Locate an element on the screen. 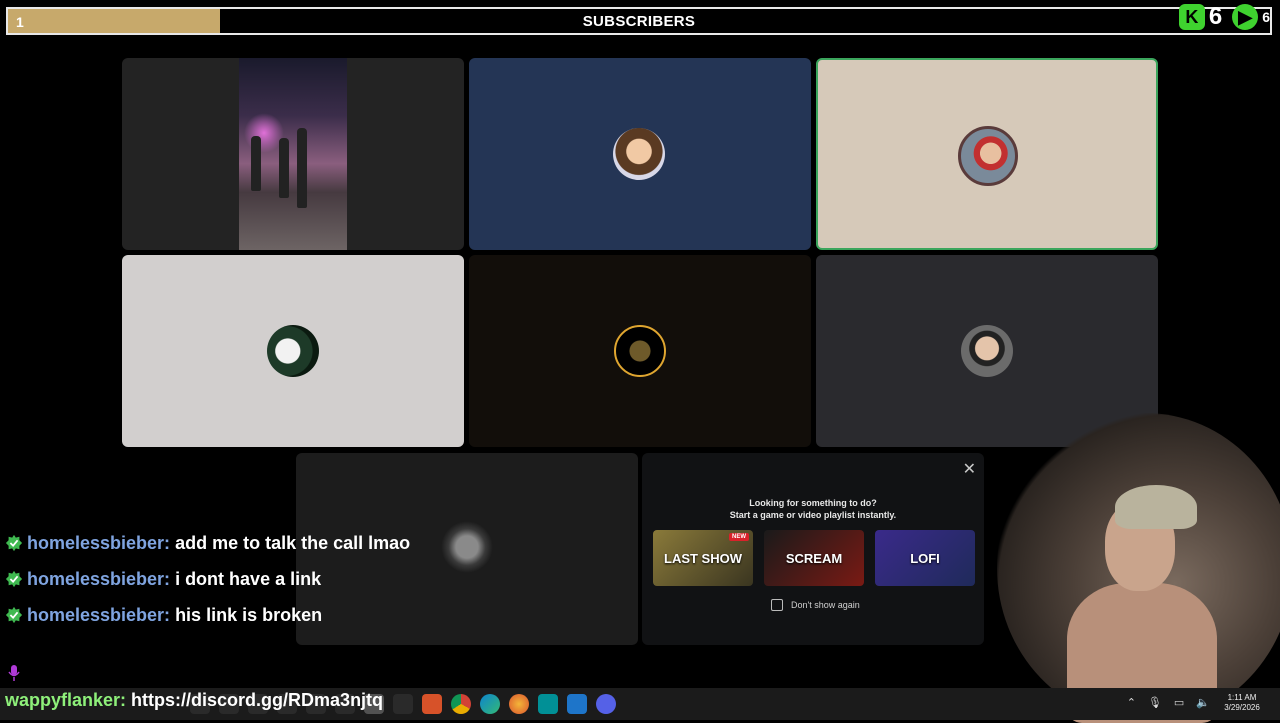 The height and width of the screenshot is (723, 1280). participant-tile-austin is located at coordinates (640, 154).